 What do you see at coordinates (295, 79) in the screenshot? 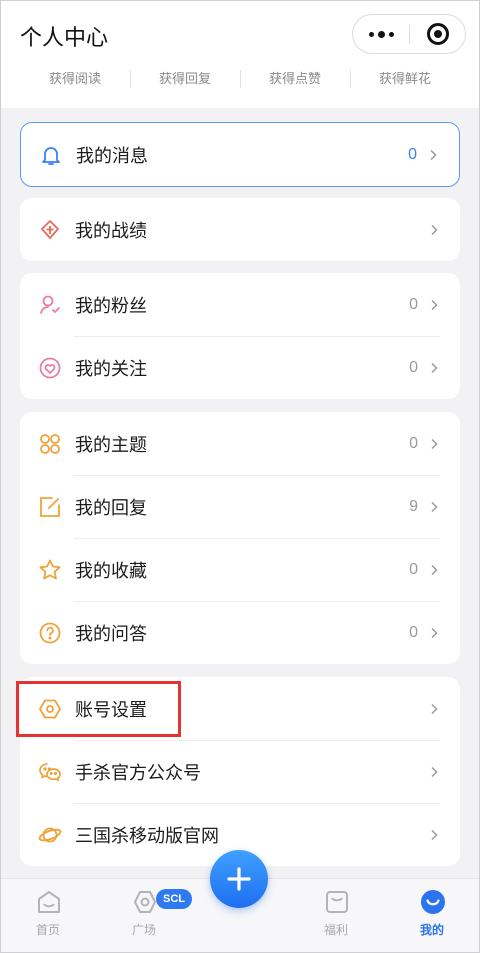
I see `stat-likes: 获得点赞` at bounding box center [295, 79].